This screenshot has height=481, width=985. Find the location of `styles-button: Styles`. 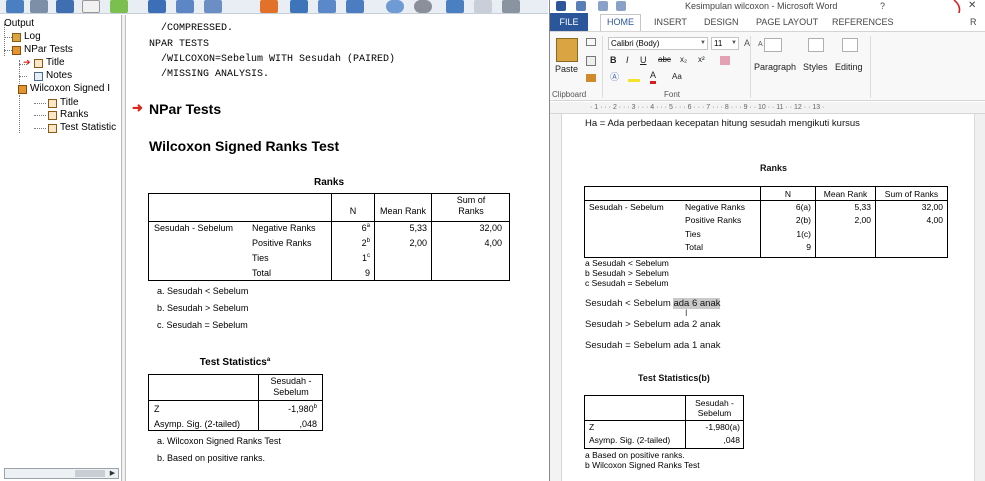

styles-button: Styles is located at coordinates (815, 67).